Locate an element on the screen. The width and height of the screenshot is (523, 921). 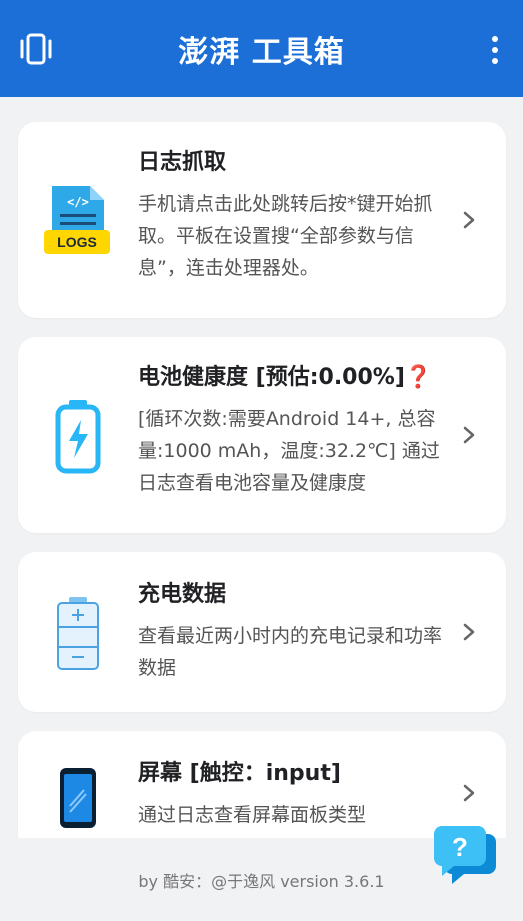
card-title: 日志抓取 is located at coordinates (182, 162).